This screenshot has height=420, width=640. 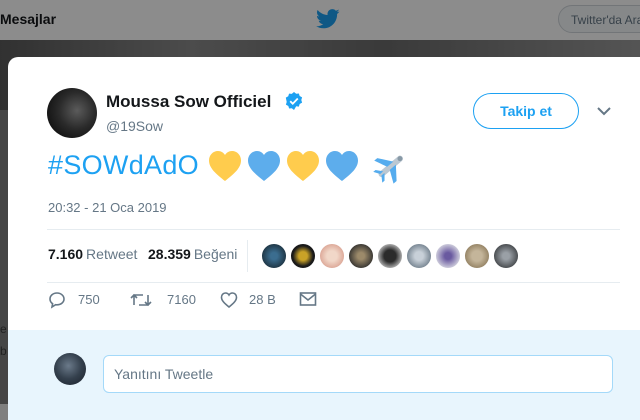 I want to click on reply-count: 750, so click(x=89, y=299).